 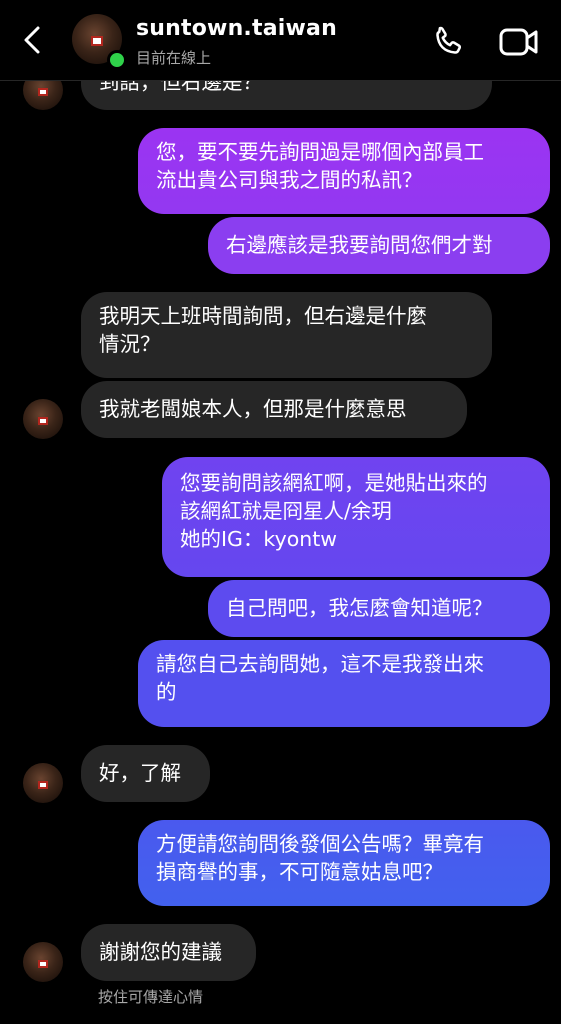 I want to click on phone-icon, so click(x=449, y=40).